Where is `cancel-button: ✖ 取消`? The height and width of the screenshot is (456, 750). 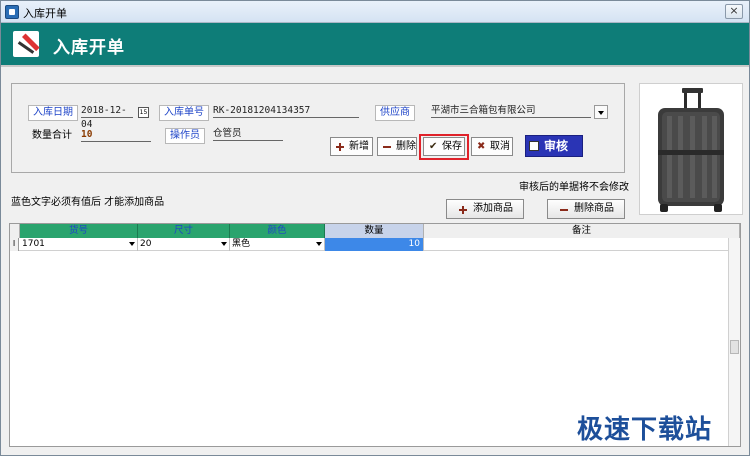
cancel-button: ✖ 取消 is located at coordinates (492, 146).